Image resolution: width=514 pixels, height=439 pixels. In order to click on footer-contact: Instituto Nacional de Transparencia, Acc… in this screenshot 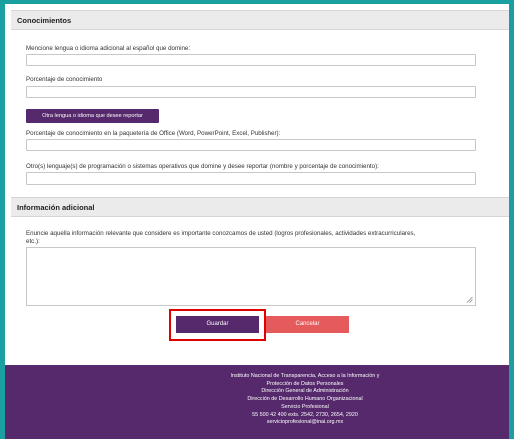, I will do `click(305, 400)`.